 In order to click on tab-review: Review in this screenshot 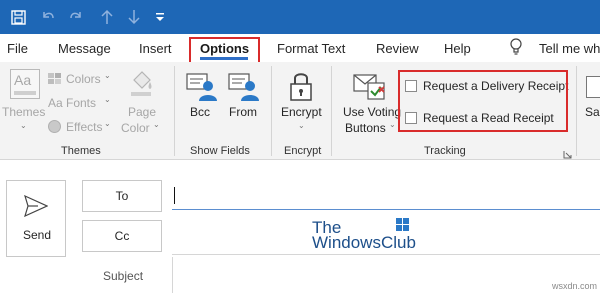, I will do `click(397, 48)`.